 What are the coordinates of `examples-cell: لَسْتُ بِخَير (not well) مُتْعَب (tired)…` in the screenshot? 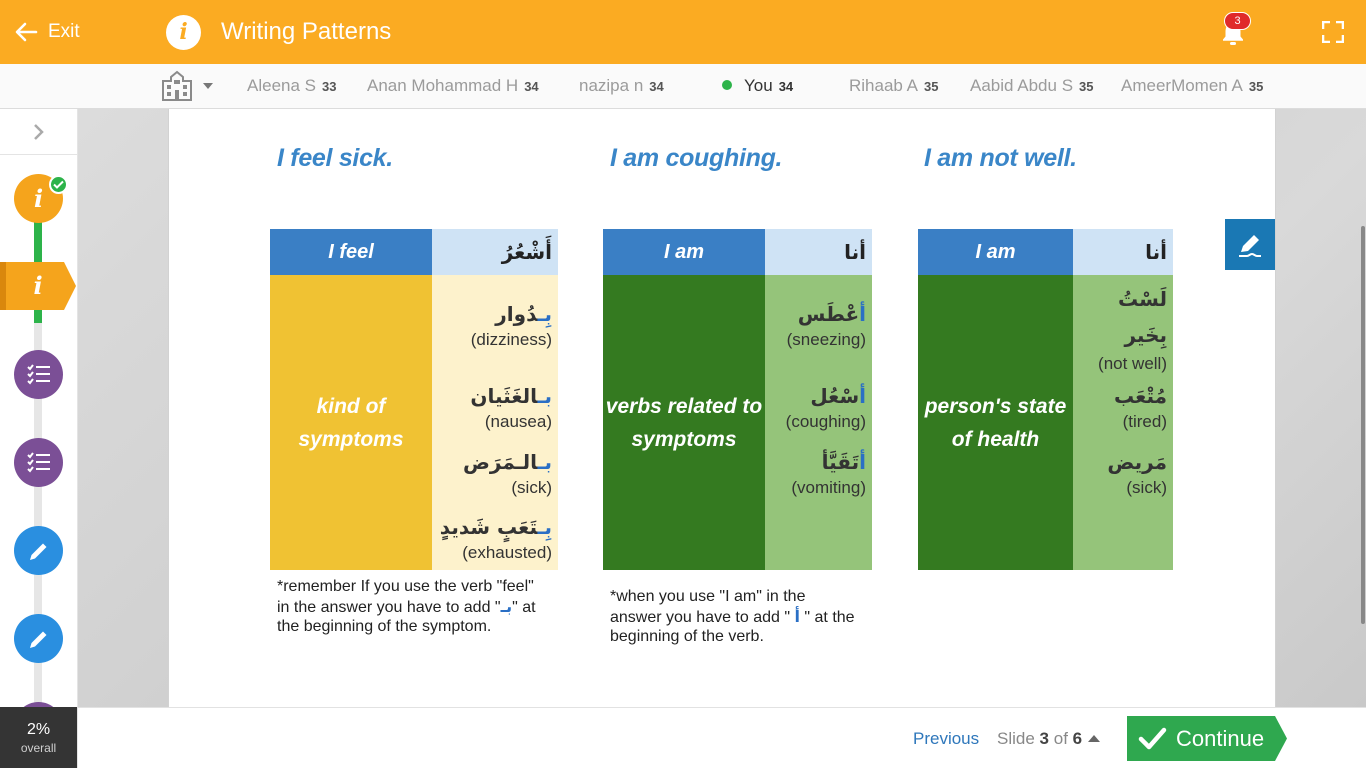 It's located at (1123, 422).